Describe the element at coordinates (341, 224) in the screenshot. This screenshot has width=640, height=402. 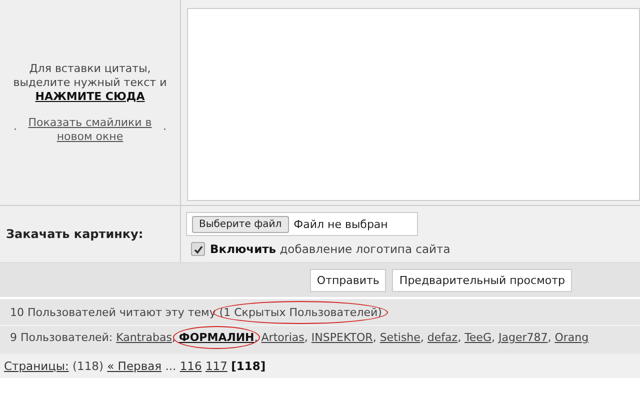
I see `file-status: Файл не выбран` at that location.